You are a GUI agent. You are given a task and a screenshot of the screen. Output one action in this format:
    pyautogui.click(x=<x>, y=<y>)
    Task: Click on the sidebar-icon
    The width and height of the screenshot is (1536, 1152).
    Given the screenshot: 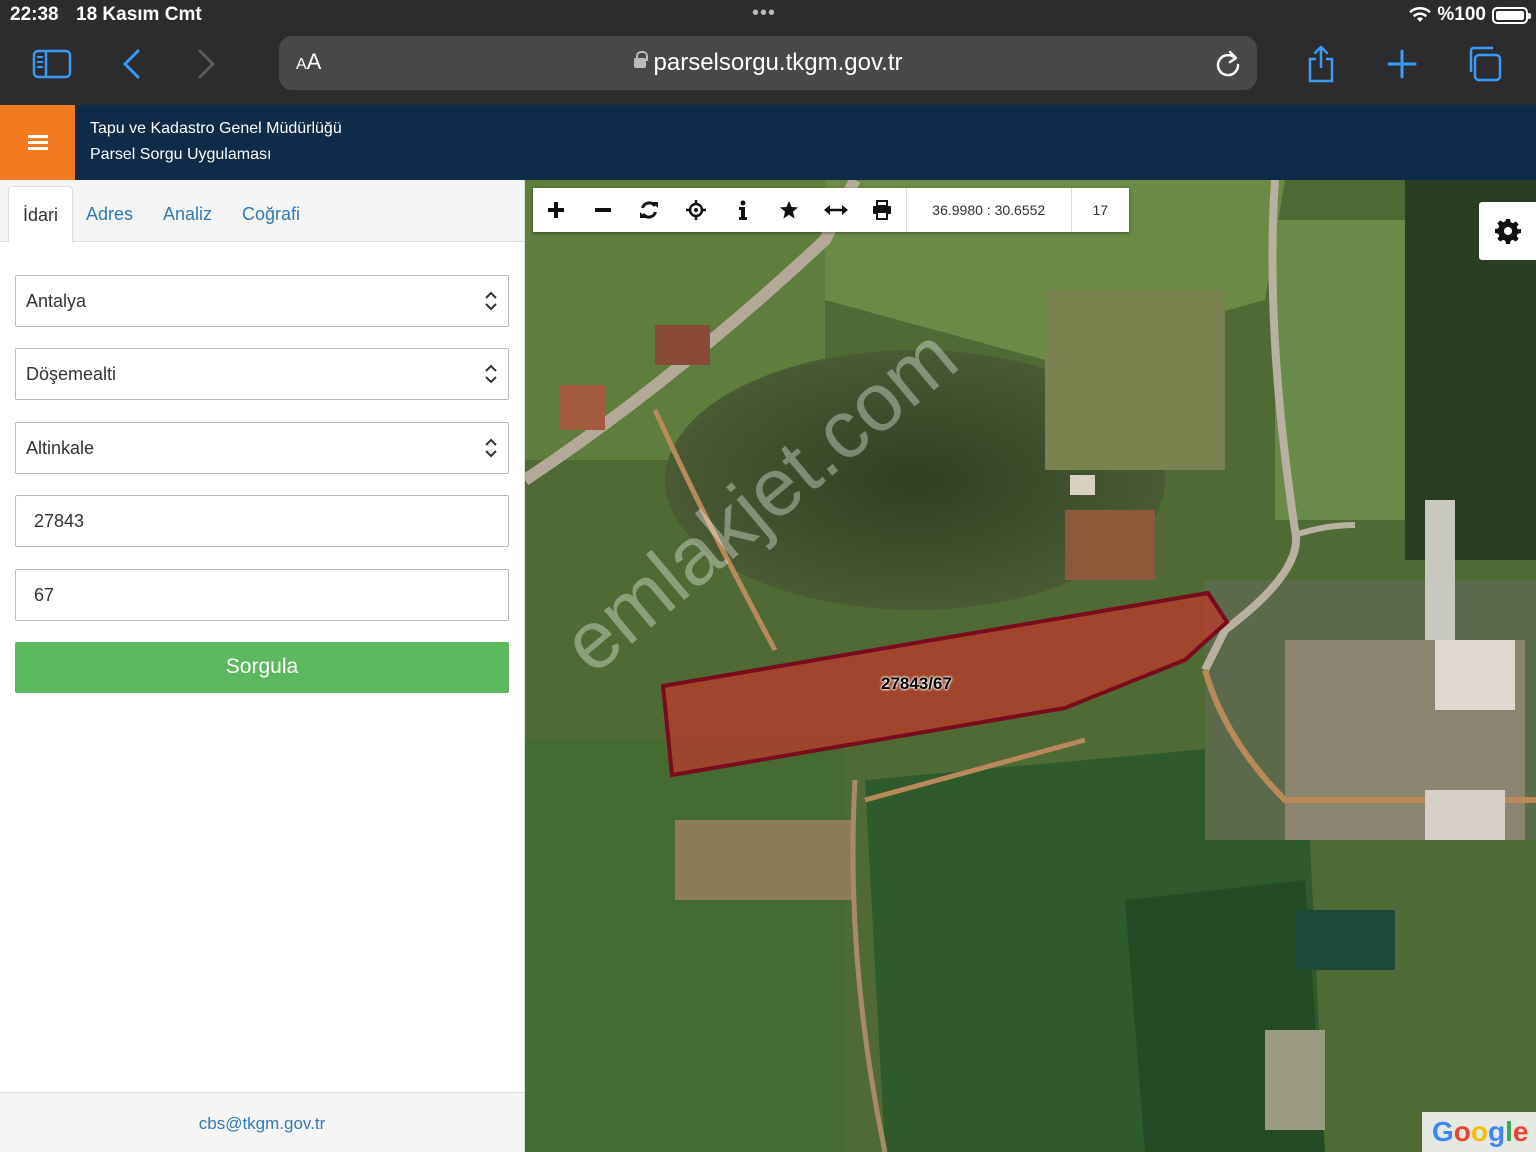 What is the action you would take?
    pyautogui.click(x=52, y=64)
    